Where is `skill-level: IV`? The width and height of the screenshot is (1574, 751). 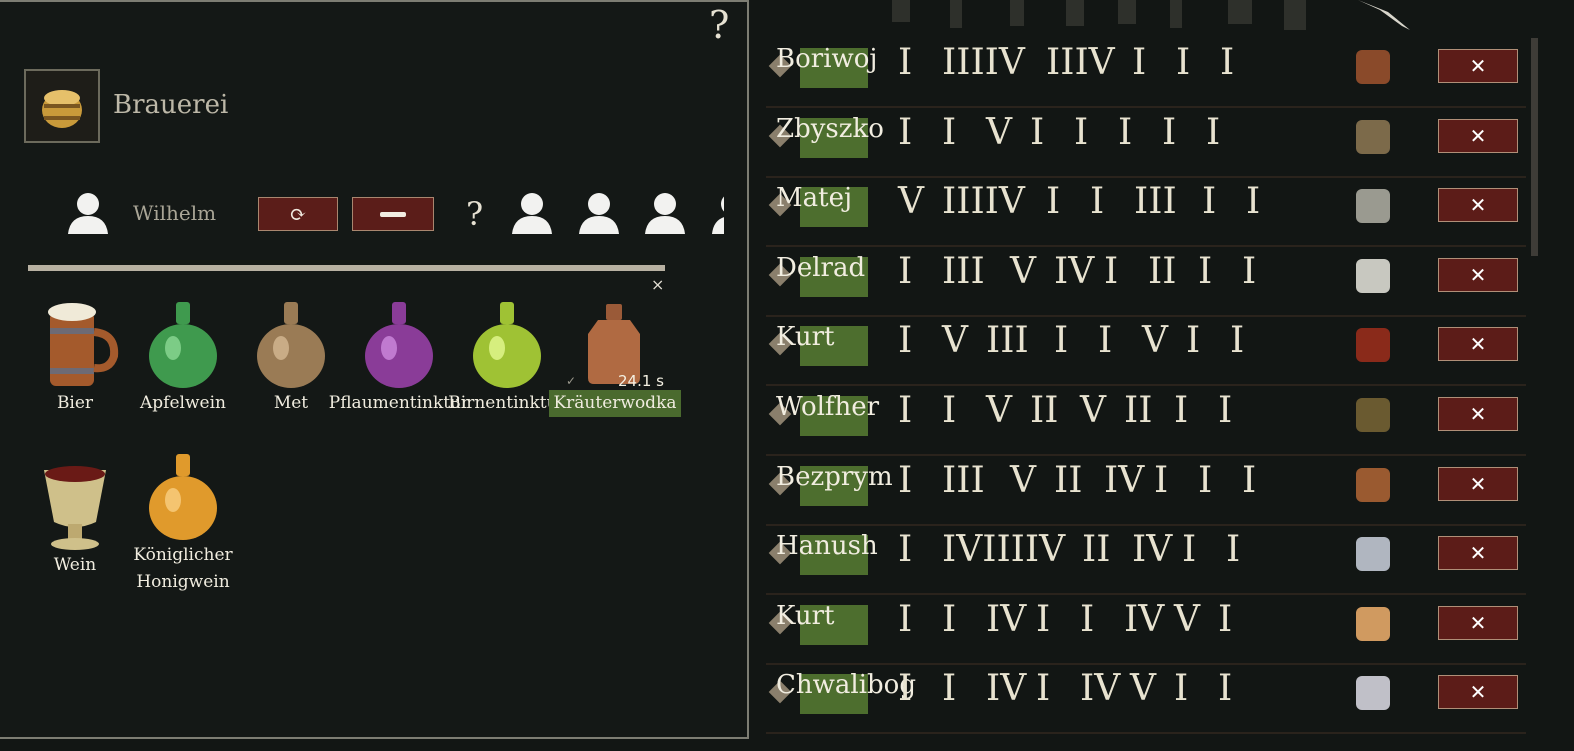 skill-level: IV is located at coordinates (1144, 619).